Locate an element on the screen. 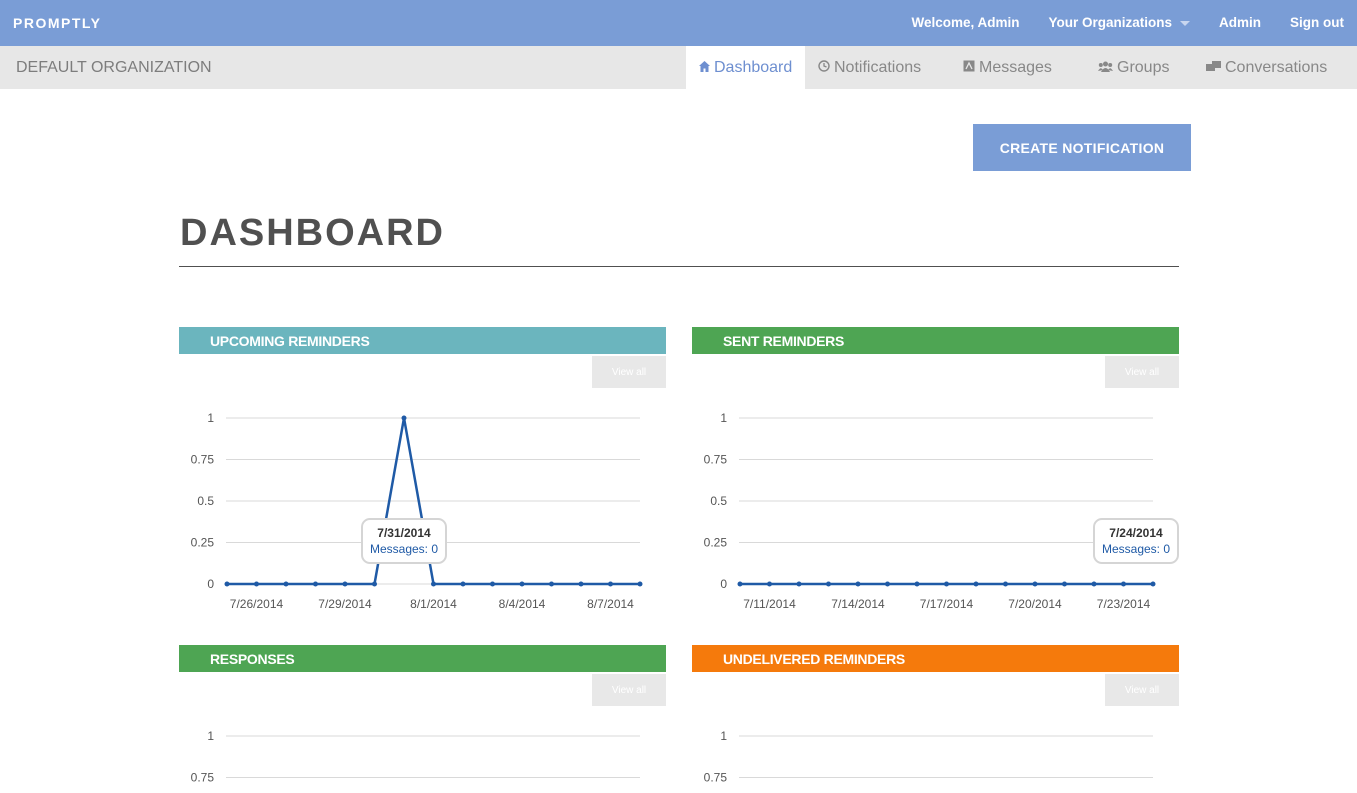 This screenshot has width=1357, height=793. message-icon is located at coordinates (969, 67).